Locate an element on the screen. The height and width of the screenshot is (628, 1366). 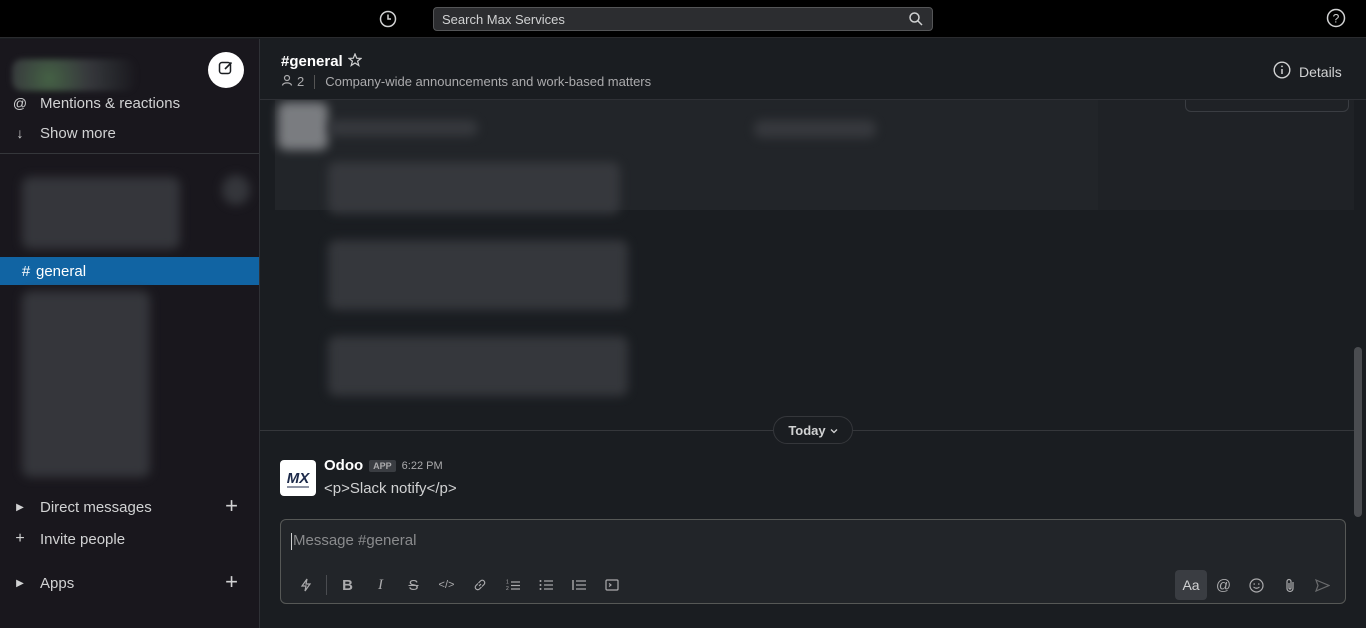
info-icon is located at coordinates (1282, 71).